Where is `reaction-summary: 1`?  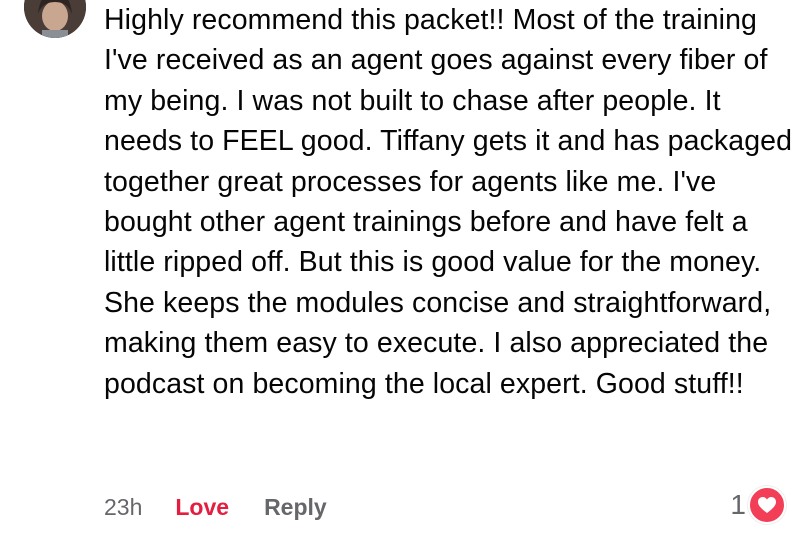 reaction-summary: 1 is located at coordinates (758, 505).